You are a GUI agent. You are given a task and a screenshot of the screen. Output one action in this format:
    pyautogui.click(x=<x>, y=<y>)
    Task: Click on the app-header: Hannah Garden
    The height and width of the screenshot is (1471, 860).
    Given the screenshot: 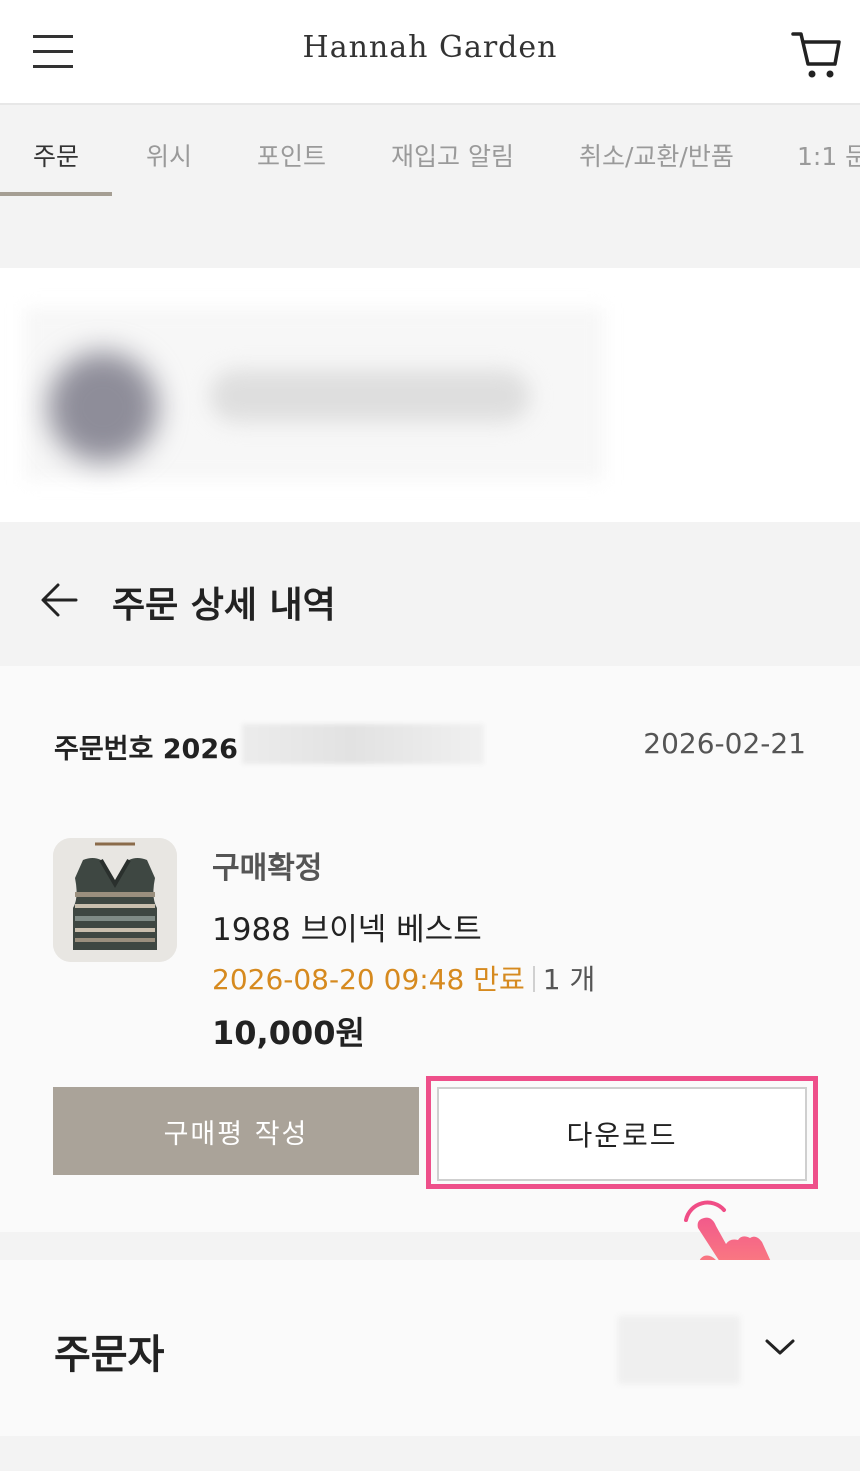 What is the action you would take?
    pyautogui.click(x=430, y=52)
    